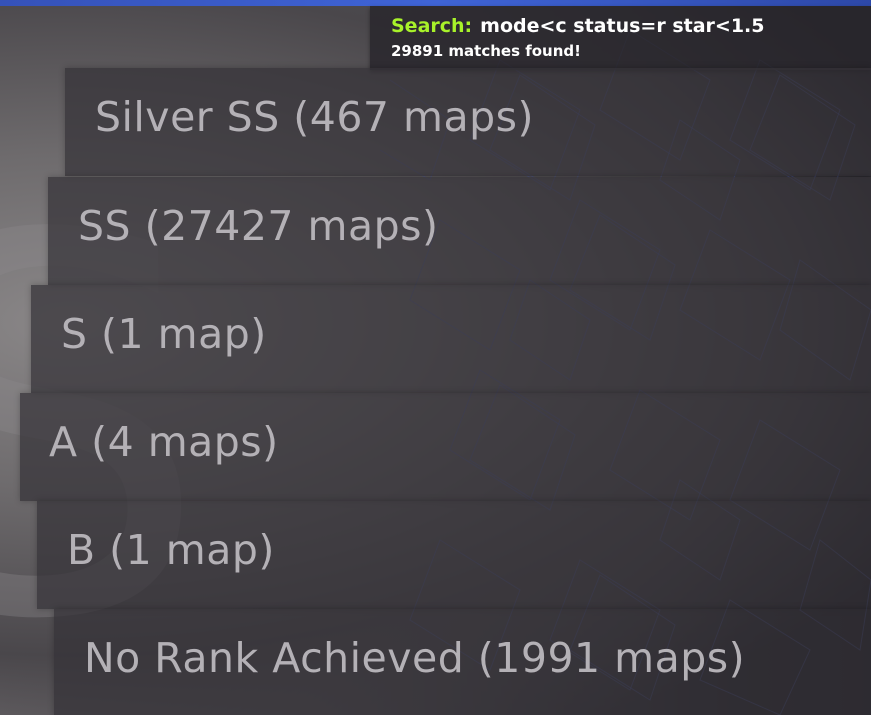 The height and width of the screenshot is (715, 871). What do you see at coordinates (451, 339) in the screenshot?
I see `group-header-s: S (1 map)` at bounding box center [451, 339].